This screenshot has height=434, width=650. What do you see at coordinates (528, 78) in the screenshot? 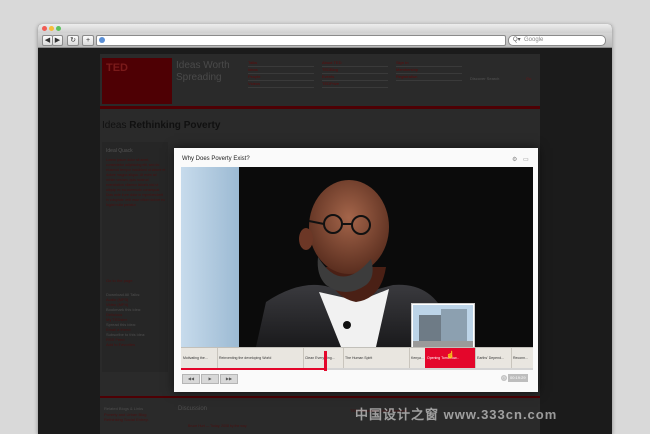
I see `site-search-go-button: Go` at bounding box center [528, 78].